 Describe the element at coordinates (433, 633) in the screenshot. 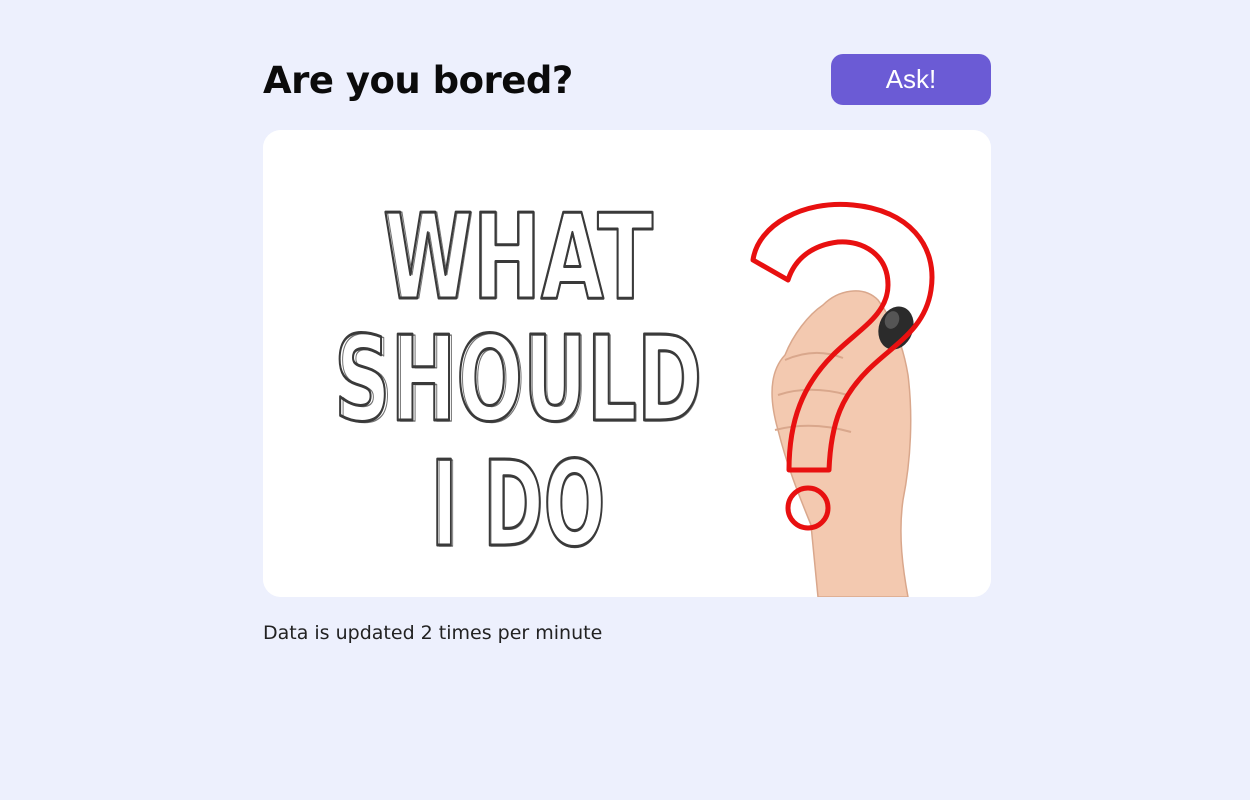

I see `update-note: Data is updated 2 times per minute` at that location.